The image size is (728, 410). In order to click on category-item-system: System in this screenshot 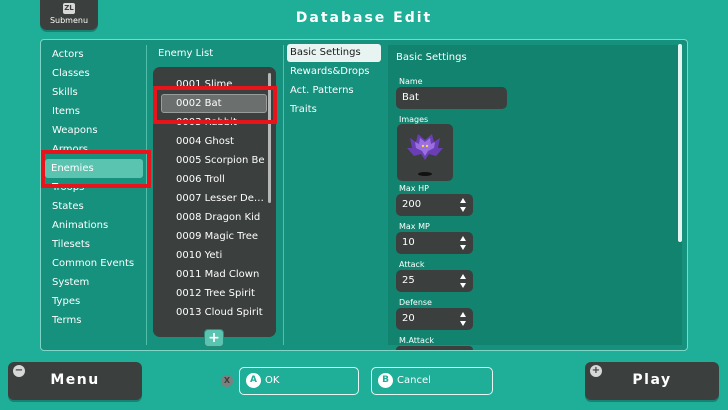, I will do `click(97, 282)`.